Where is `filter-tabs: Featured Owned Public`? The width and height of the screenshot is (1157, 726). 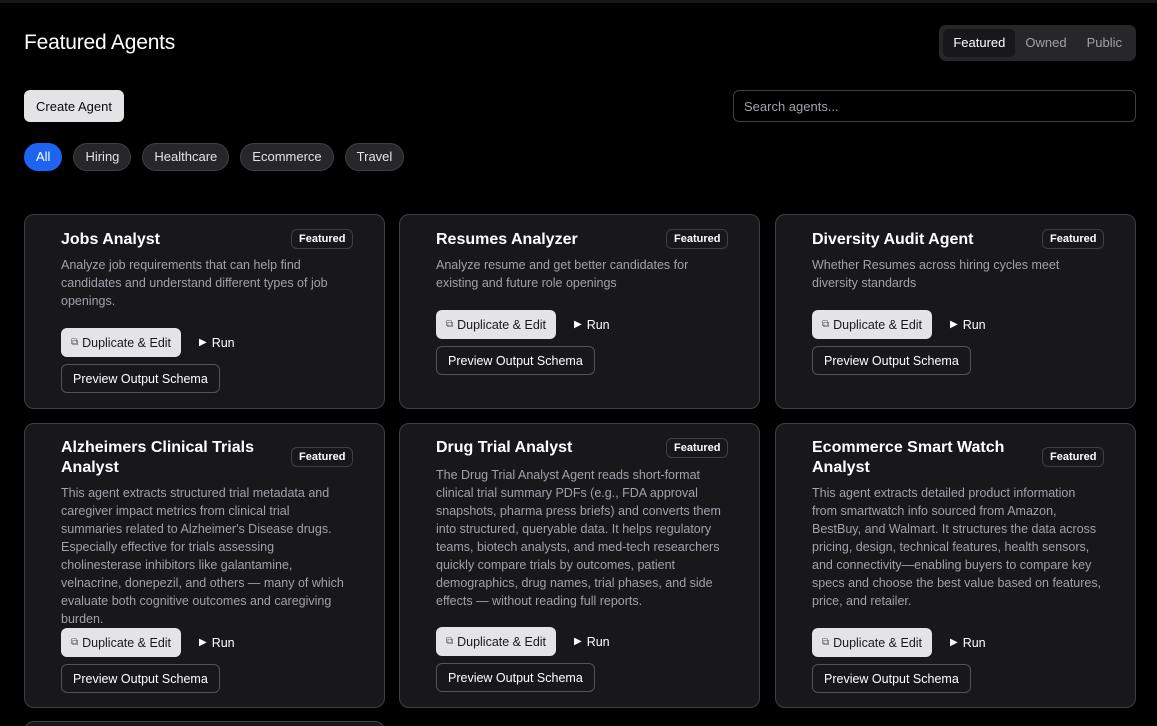 filter-tabs: Featured Owned Public is located at coordinates (1037, 43).